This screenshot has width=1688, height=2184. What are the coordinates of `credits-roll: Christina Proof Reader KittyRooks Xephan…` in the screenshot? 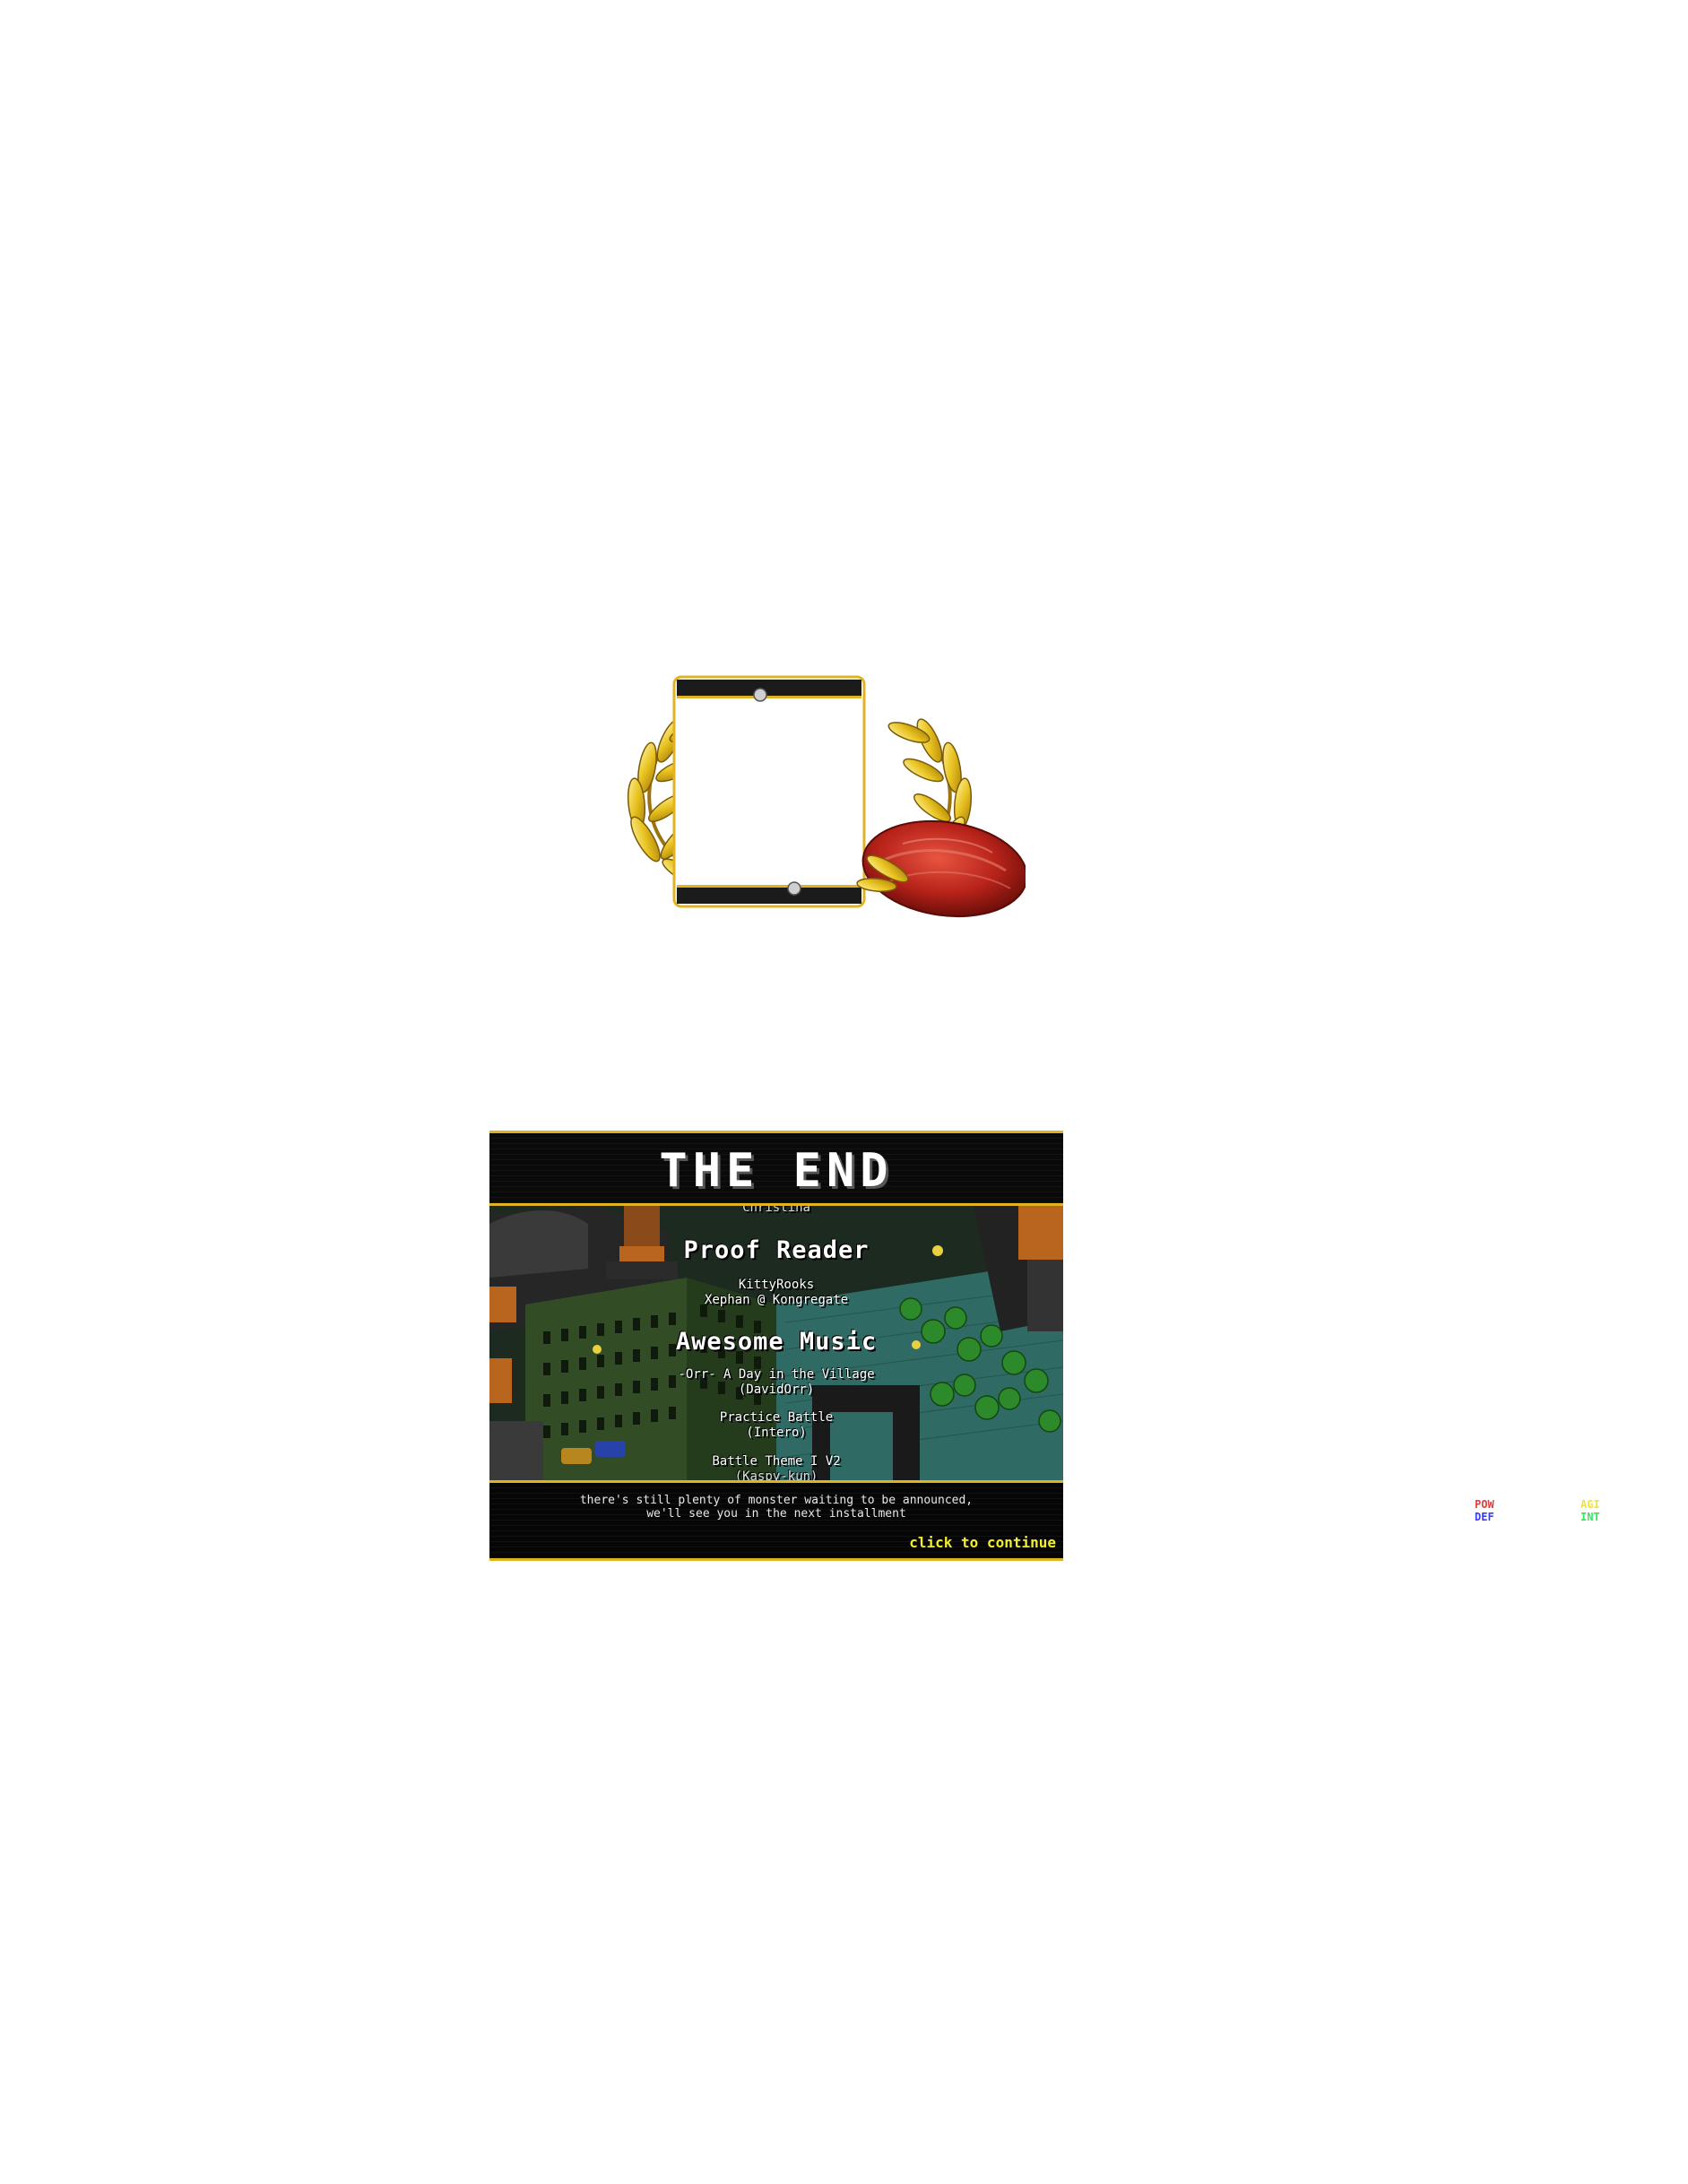 It's located at (776, 1342).